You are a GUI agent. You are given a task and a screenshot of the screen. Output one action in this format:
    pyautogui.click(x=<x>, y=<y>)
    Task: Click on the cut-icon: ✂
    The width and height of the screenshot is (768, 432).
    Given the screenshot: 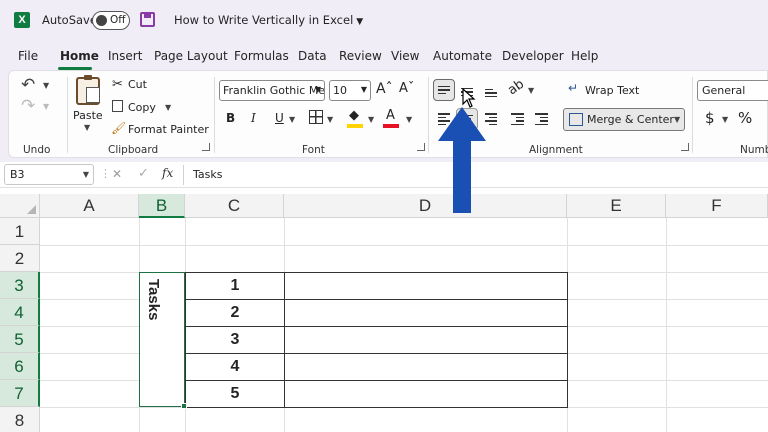 What is the action you would take?
    pyautogui.click(x=117, y=84)
    